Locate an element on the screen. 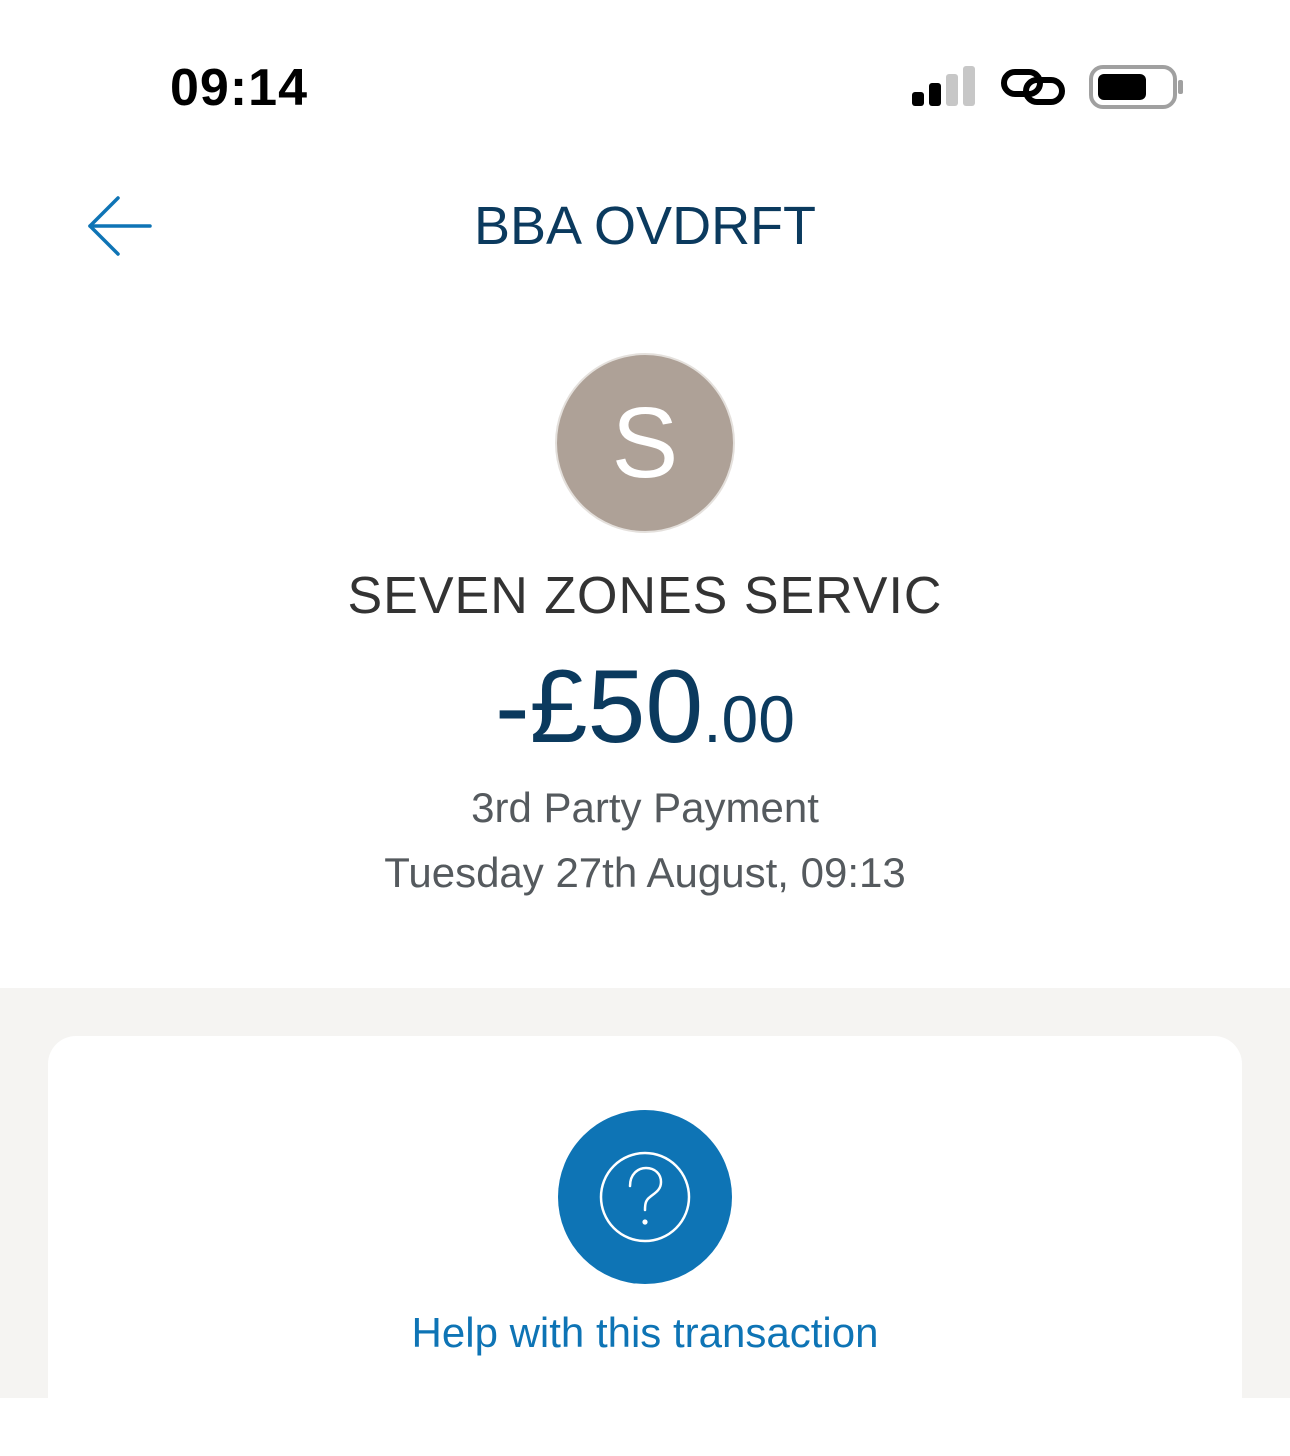  page-title: BBA OVDRFT is located at coordinates (645, 226).